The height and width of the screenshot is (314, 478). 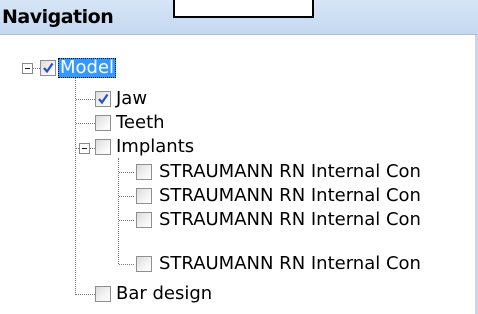 I want to click on tree-item-implant-1: STRAUMANN RN Internal Con, so click(x=290, y=172).